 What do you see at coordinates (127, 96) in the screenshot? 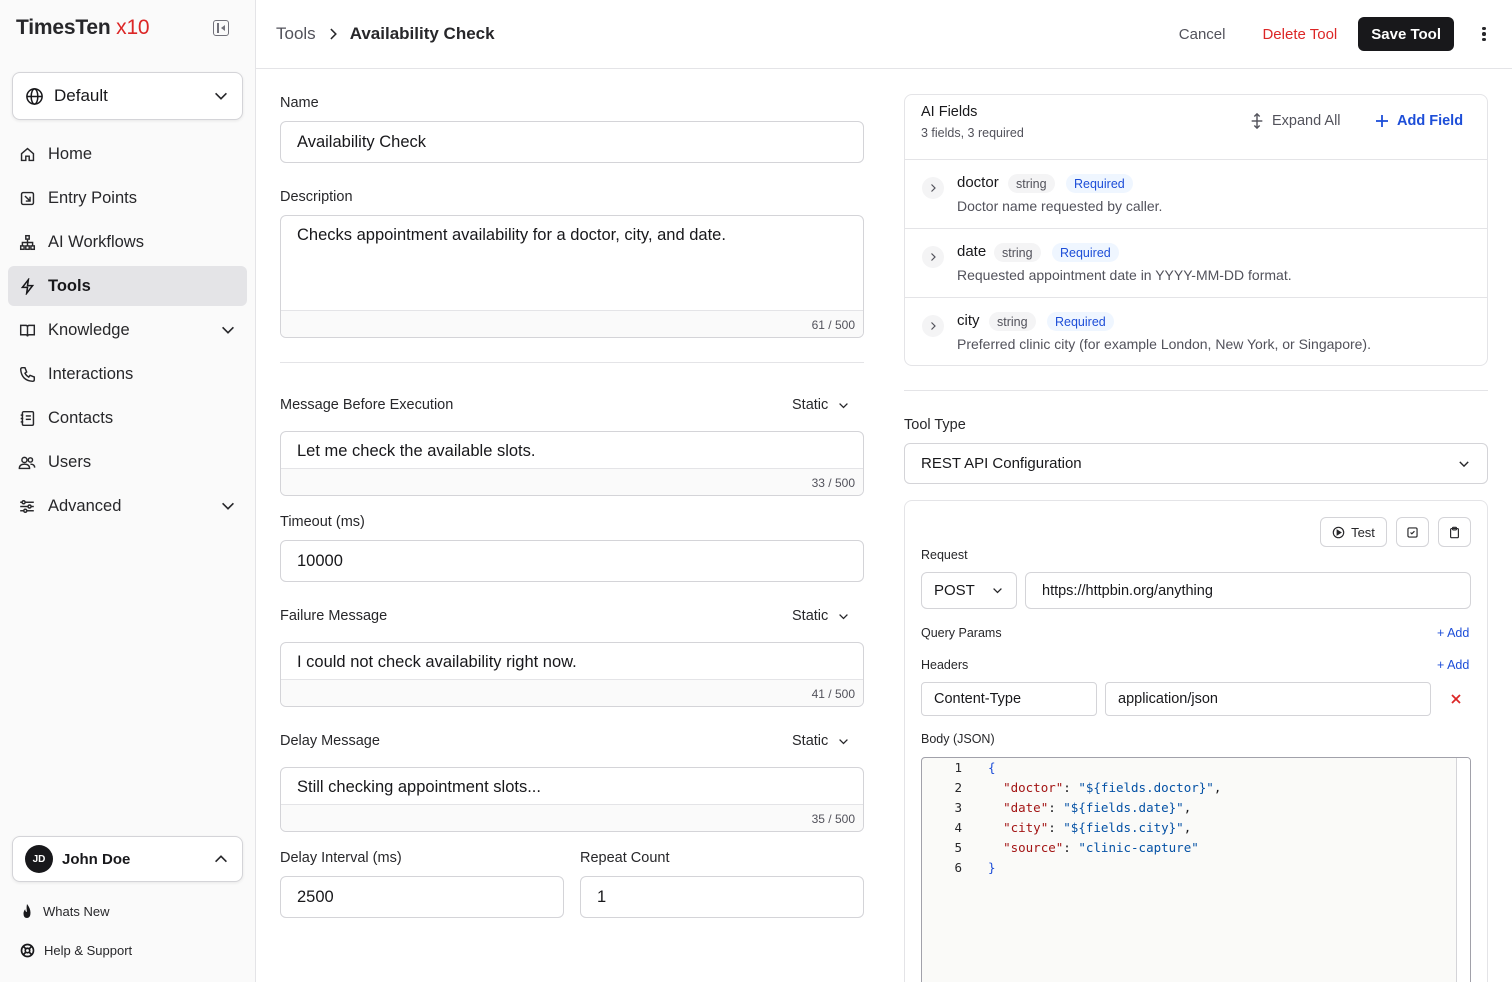
I see `workspace-selector: Default` at bounding box center [127, 96].